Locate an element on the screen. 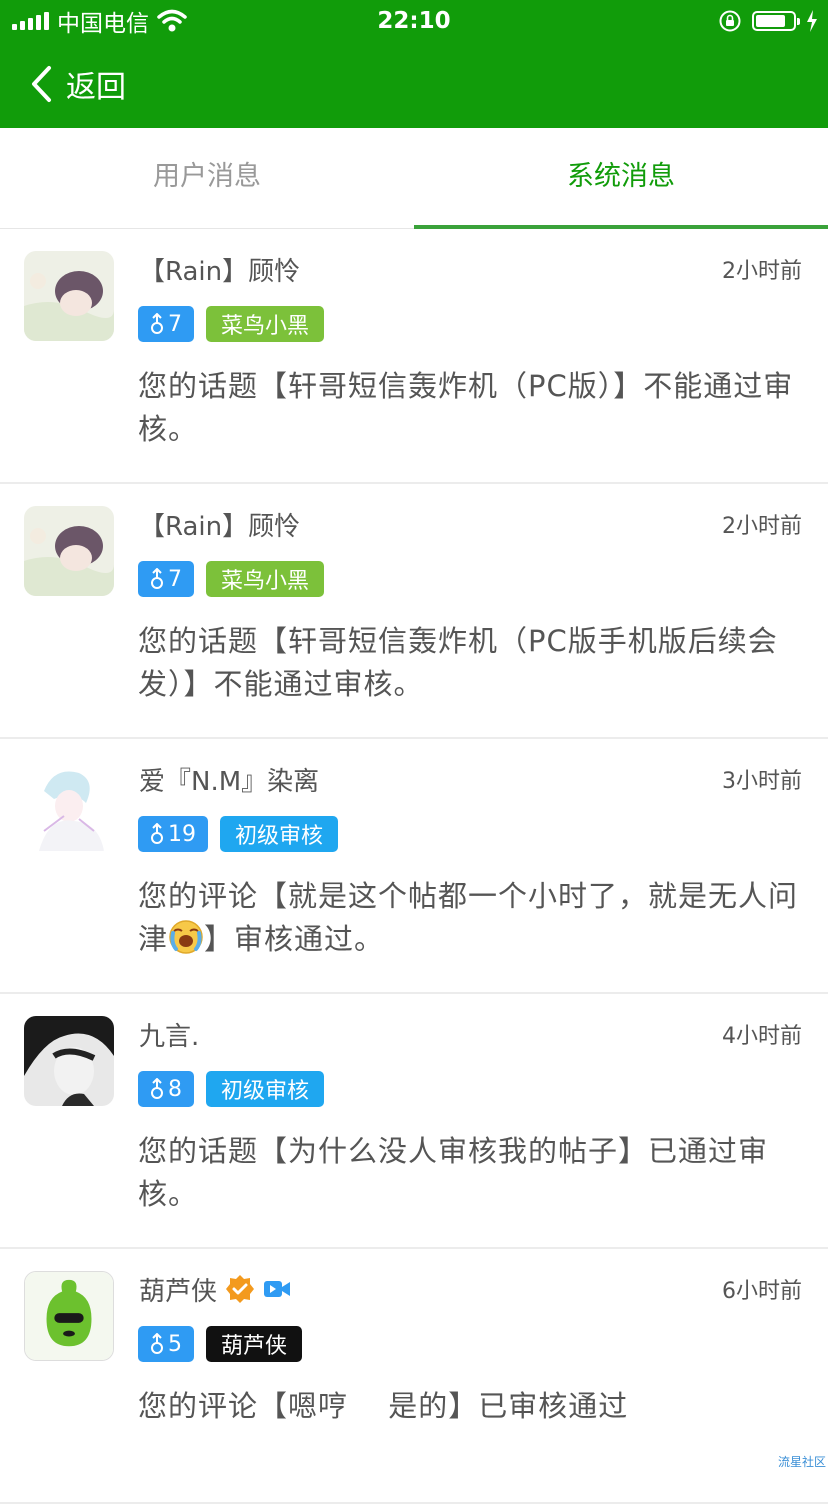 The image size is (828, 1504). badges: 8 初级审核 is located at coordinates (231, 1089).